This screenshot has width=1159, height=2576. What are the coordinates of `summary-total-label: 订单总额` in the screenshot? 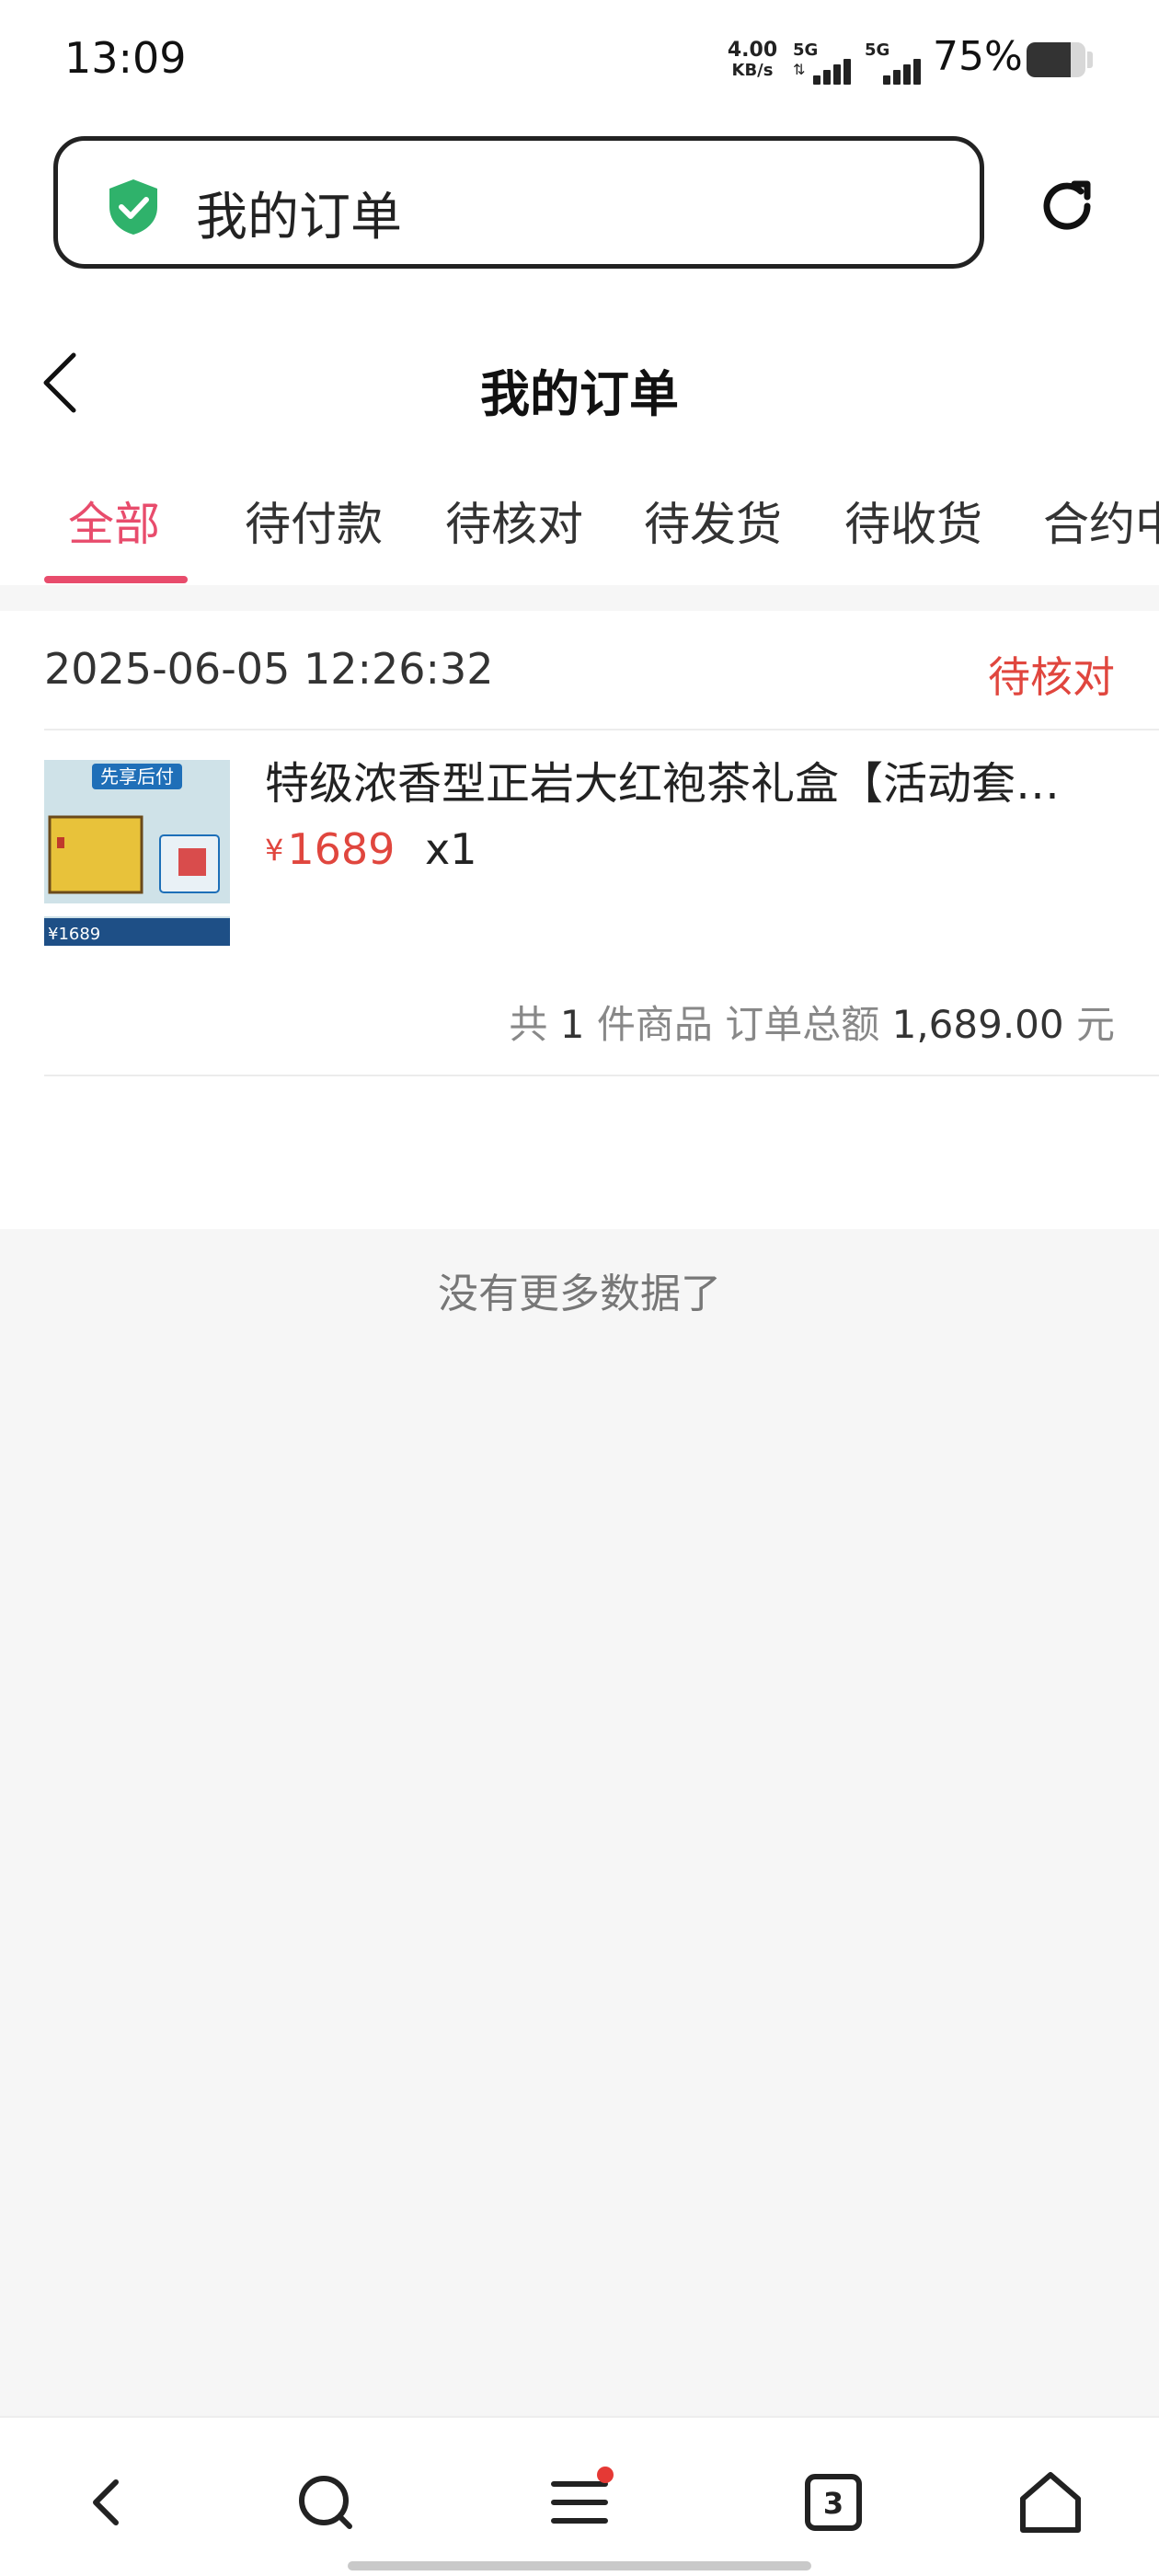 It's located at (802, 1024).